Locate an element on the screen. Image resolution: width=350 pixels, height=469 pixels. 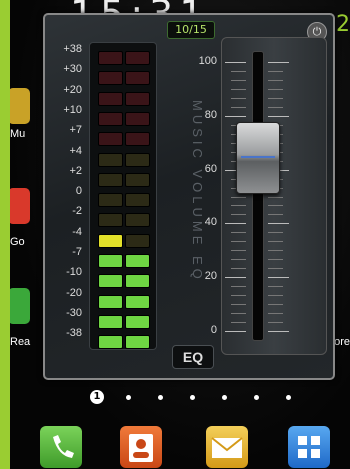
preset-counter: 10/15 is located at coordinates (191, 30).